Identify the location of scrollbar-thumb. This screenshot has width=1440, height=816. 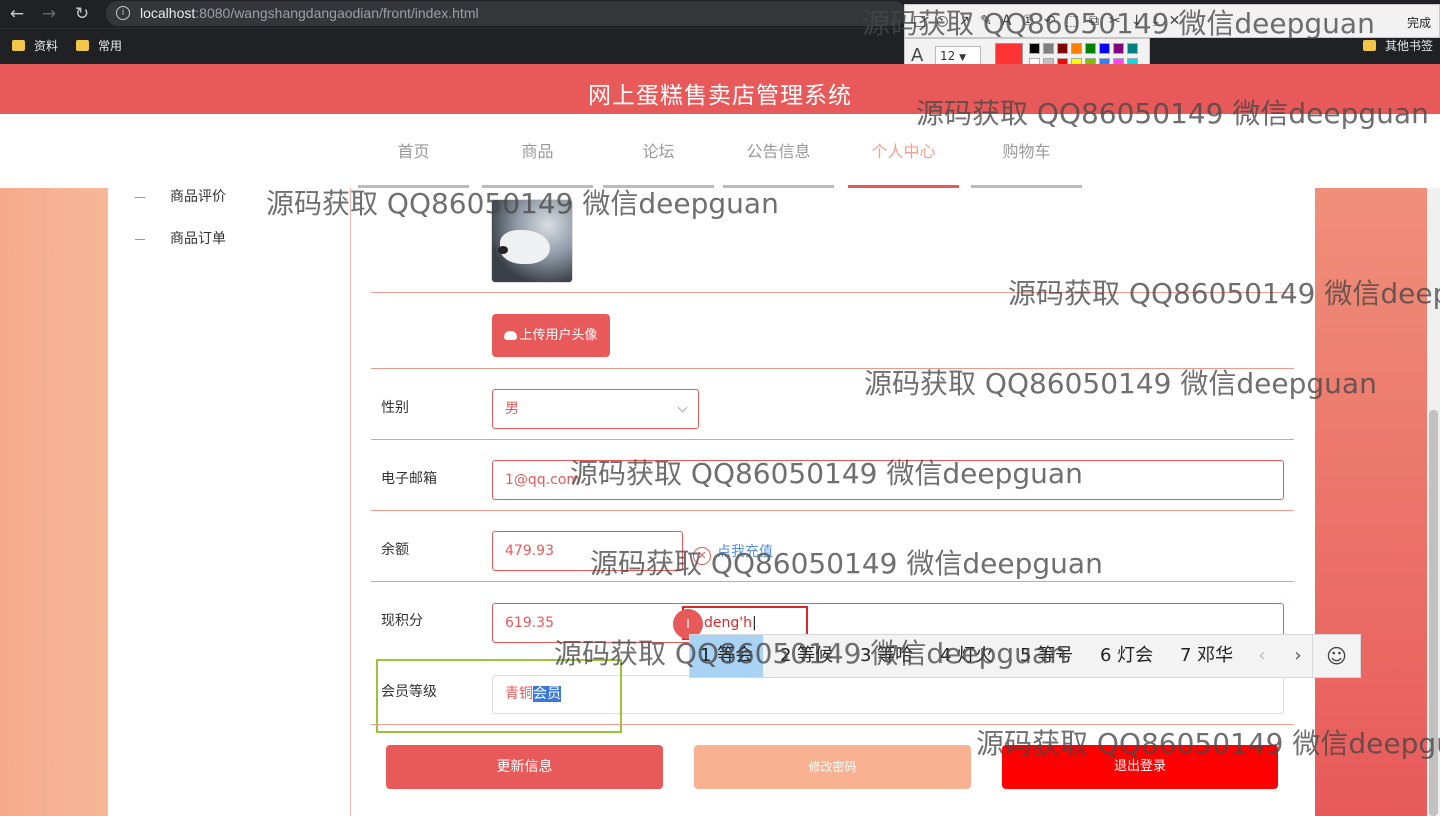
(1433, 613).